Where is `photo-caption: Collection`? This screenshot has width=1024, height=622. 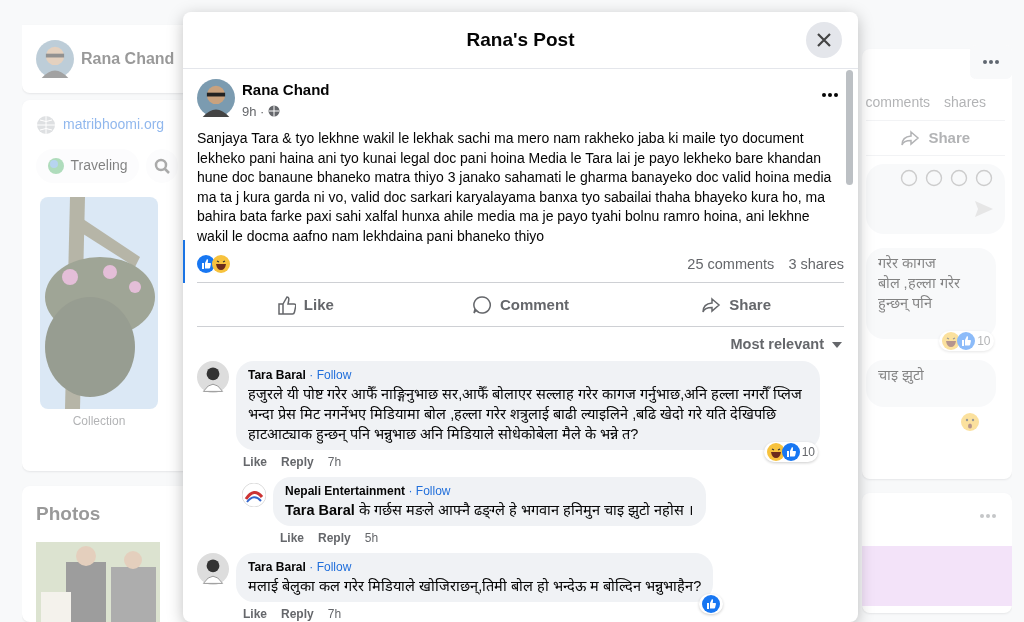
photo-caption: Collection is located at coordinates (99, 422).